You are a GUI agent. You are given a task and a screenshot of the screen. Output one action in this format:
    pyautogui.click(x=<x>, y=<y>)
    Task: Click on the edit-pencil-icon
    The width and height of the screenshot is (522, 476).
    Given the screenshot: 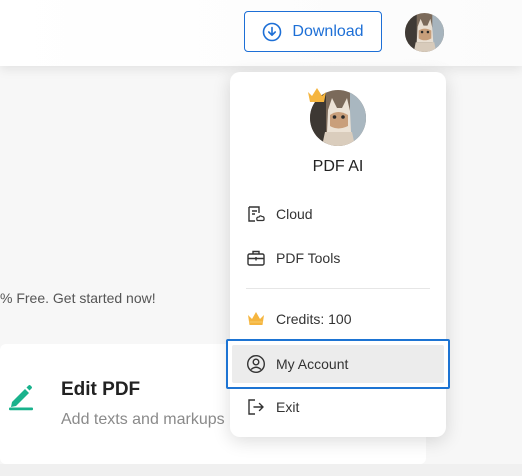 What is the action you would take?
    pyautogui.click(x=21, y=398)
    